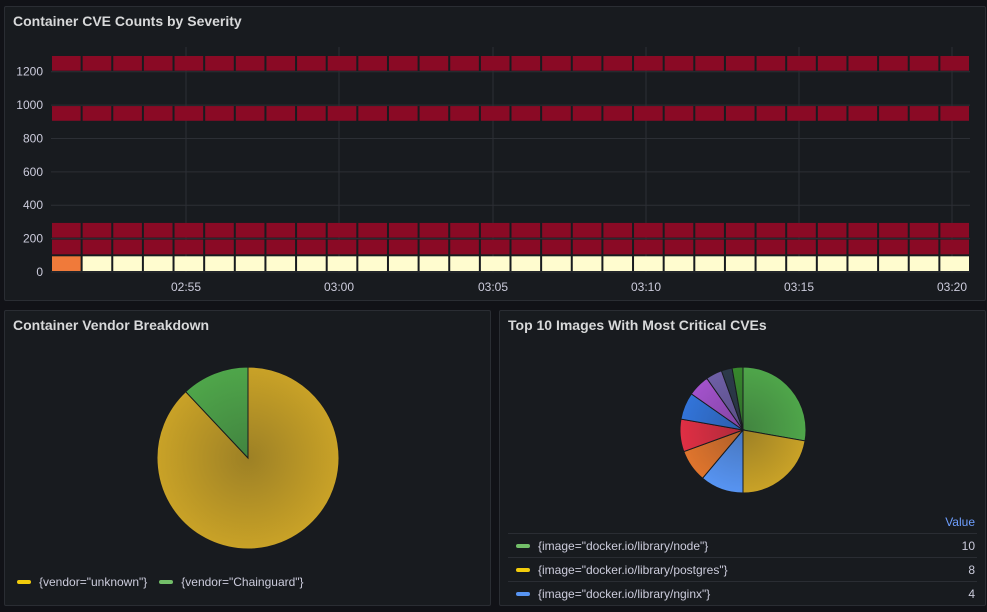 This screenshot has width=987, height=612. Describe the element at coordinates (33, 138) in the screenshot. I see `y-tick-label: 800` at that location.